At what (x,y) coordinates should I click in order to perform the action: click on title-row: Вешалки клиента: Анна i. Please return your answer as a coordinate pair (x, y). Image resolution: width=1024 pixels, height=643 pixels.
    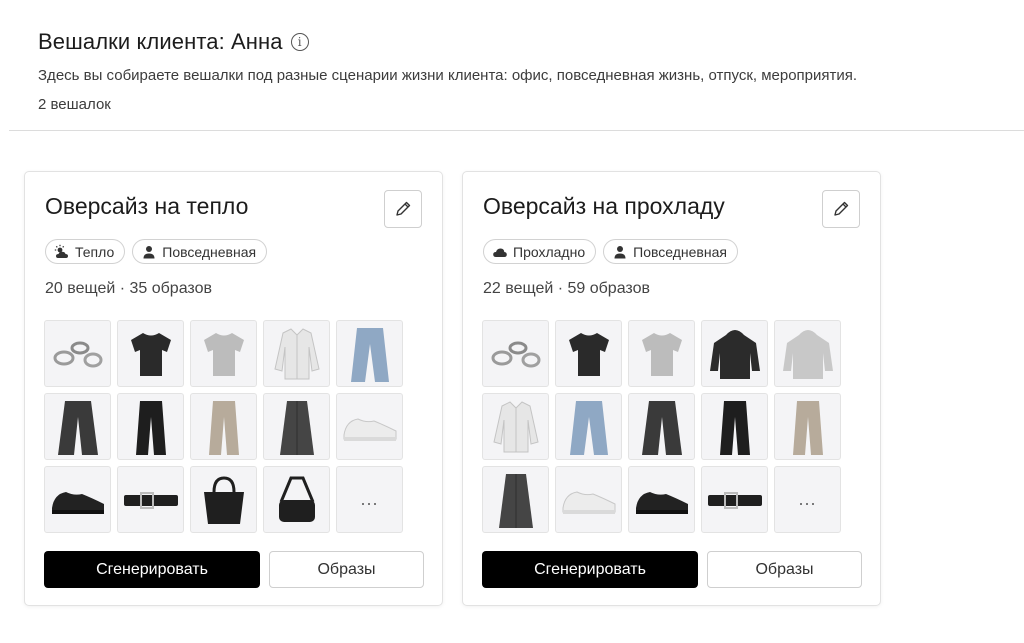
    Looking at the image, I should click on (523, 42).